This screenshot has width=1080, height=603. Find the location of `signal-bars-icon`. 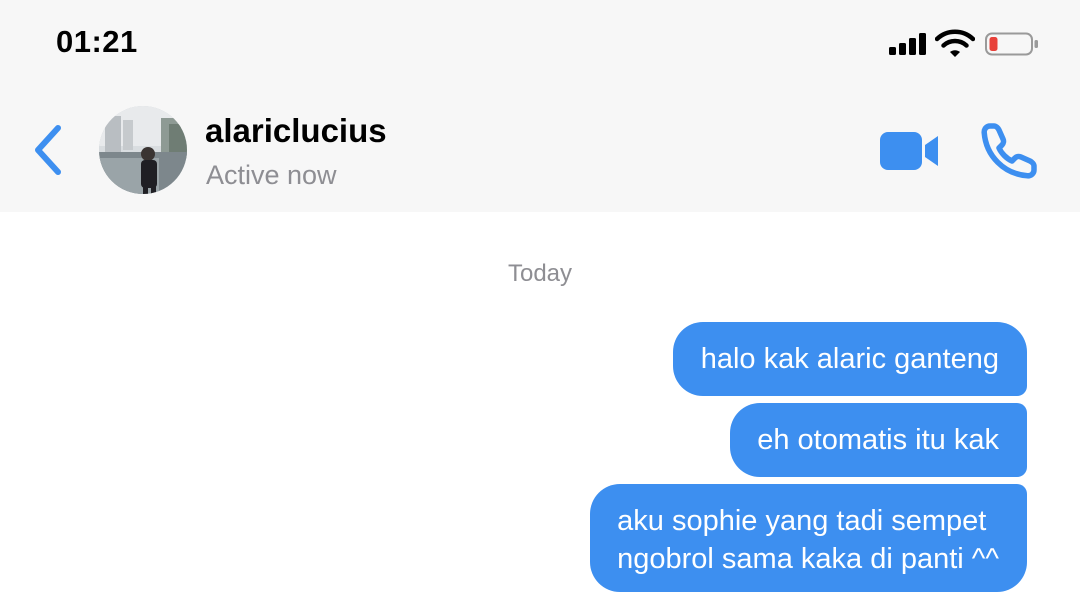

signal-bars-icon is located at coordinates (909, 44).